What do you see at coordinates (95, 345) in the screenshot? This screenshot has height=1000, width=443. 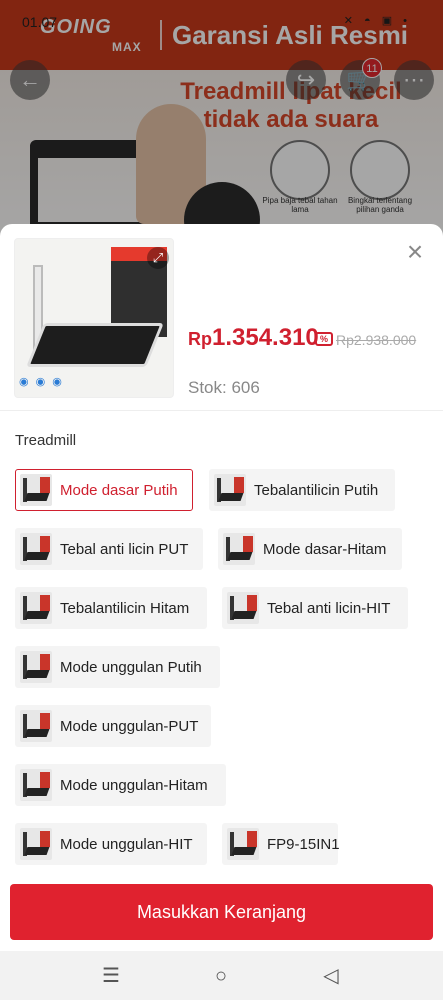 I see `thumb-belt` at bounding box center [95, 345].